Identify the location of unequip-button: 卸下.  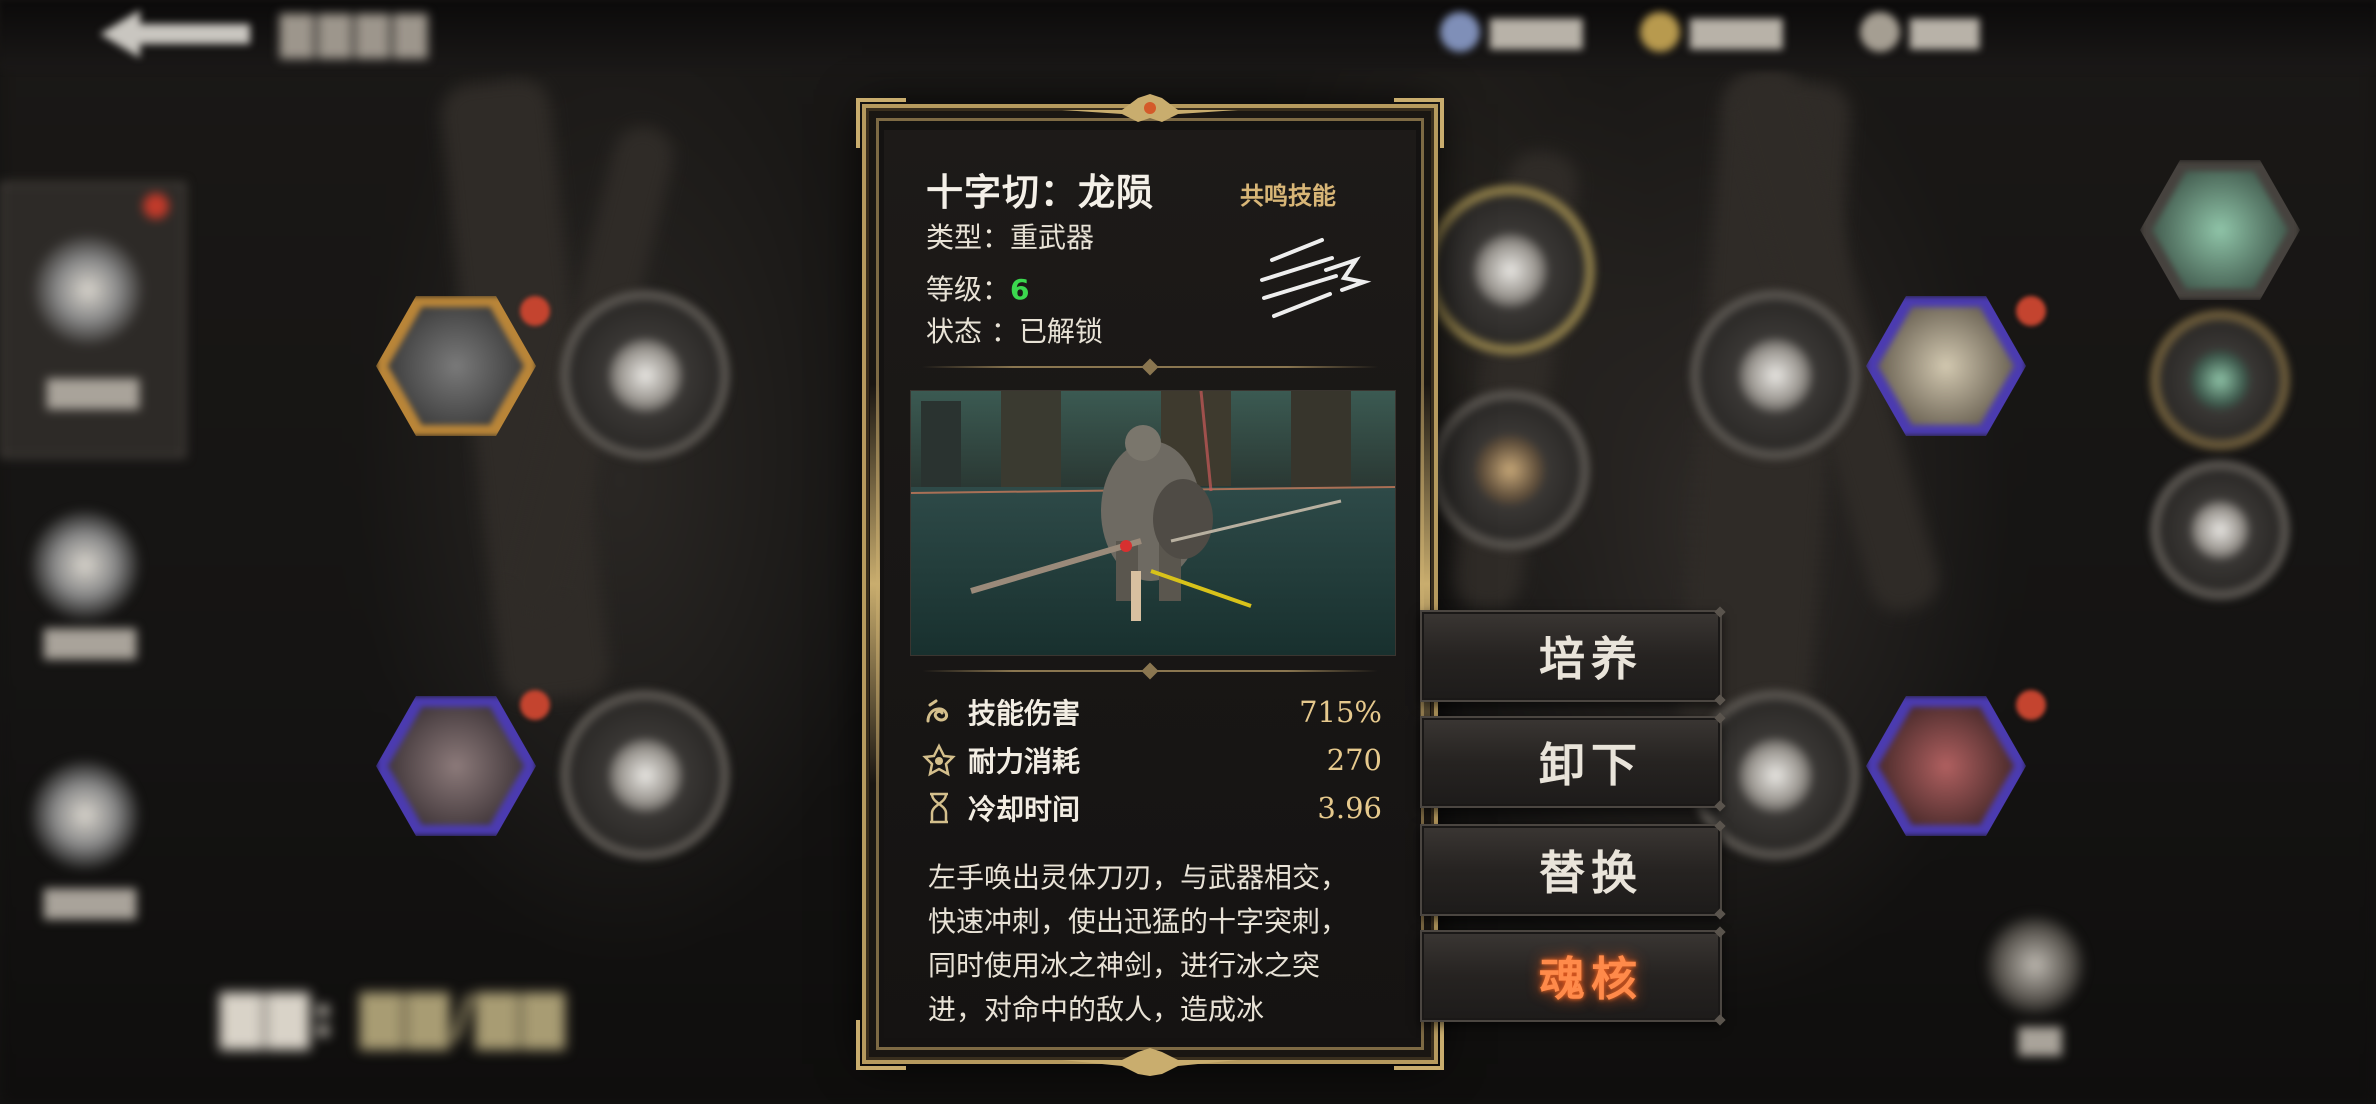
(1571, 762).